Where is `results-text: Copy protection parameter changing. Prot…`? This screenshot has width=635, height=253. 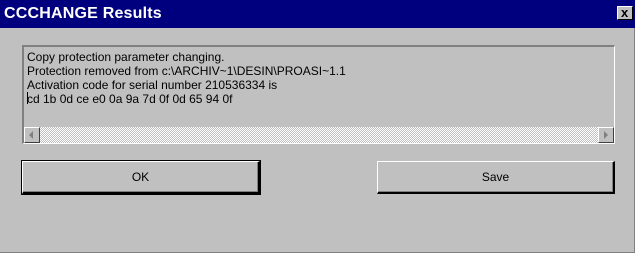
results-text: Copy protection parameter changing. Prot… is located at coordinates (186, 78).